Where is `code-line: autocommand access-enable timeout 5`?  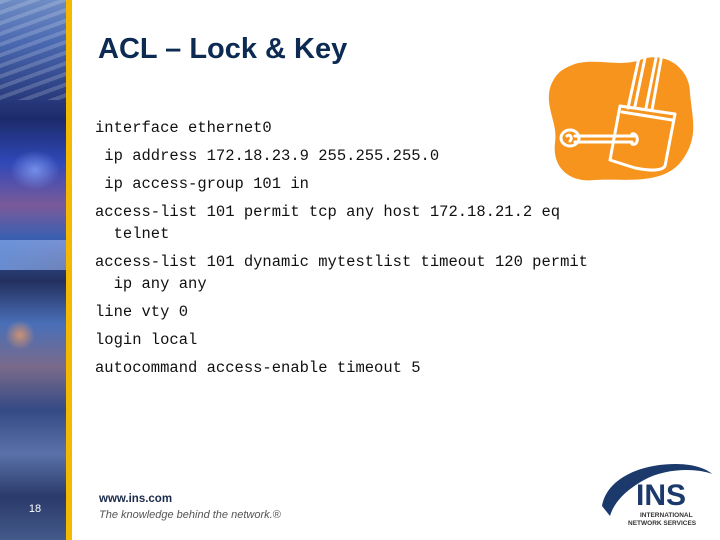 code-line: autocommand access-enable timeout 5 is located at coordinates (258, 368).